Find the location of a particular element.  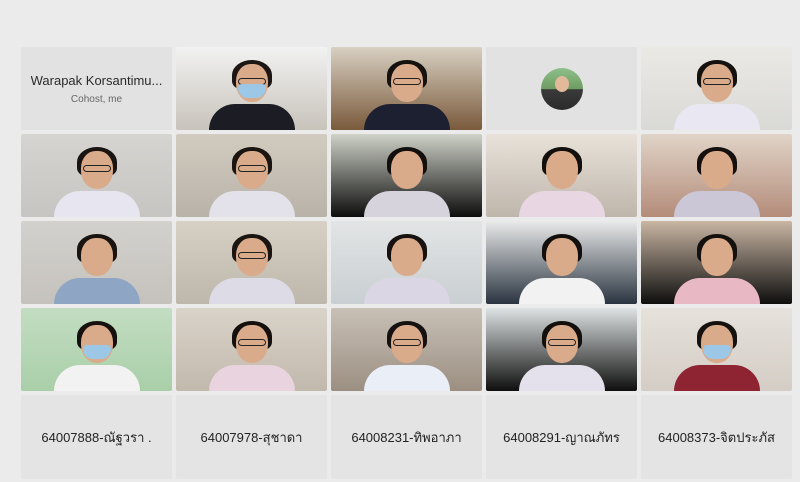

participant-name: 64007888-ณัฐวรา . is located at coordinates (96, 437).